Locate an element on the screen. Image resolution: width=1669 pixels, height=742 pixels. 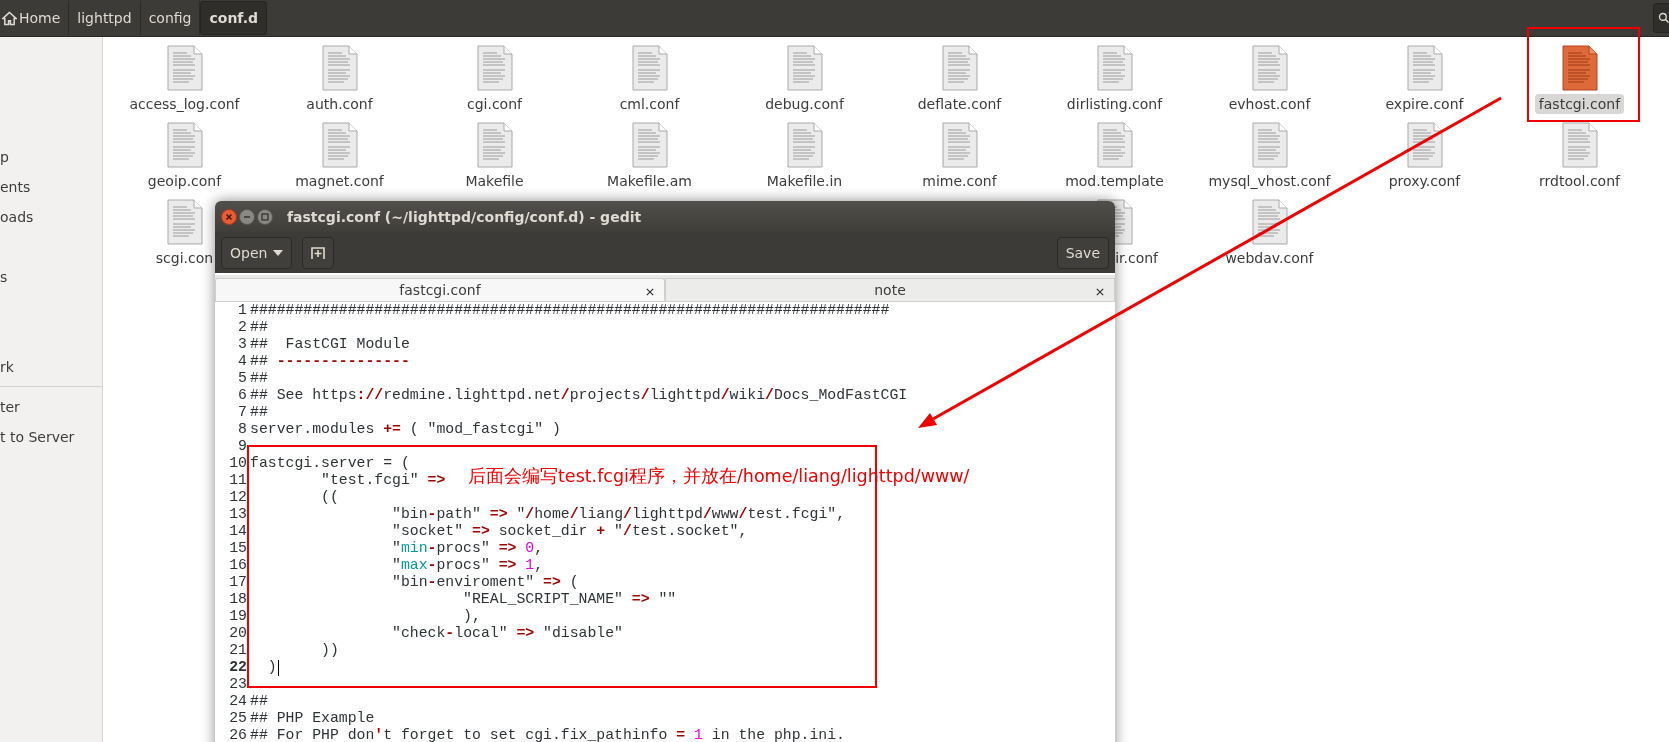
tab-label: note is located at coordinates (890, 290).